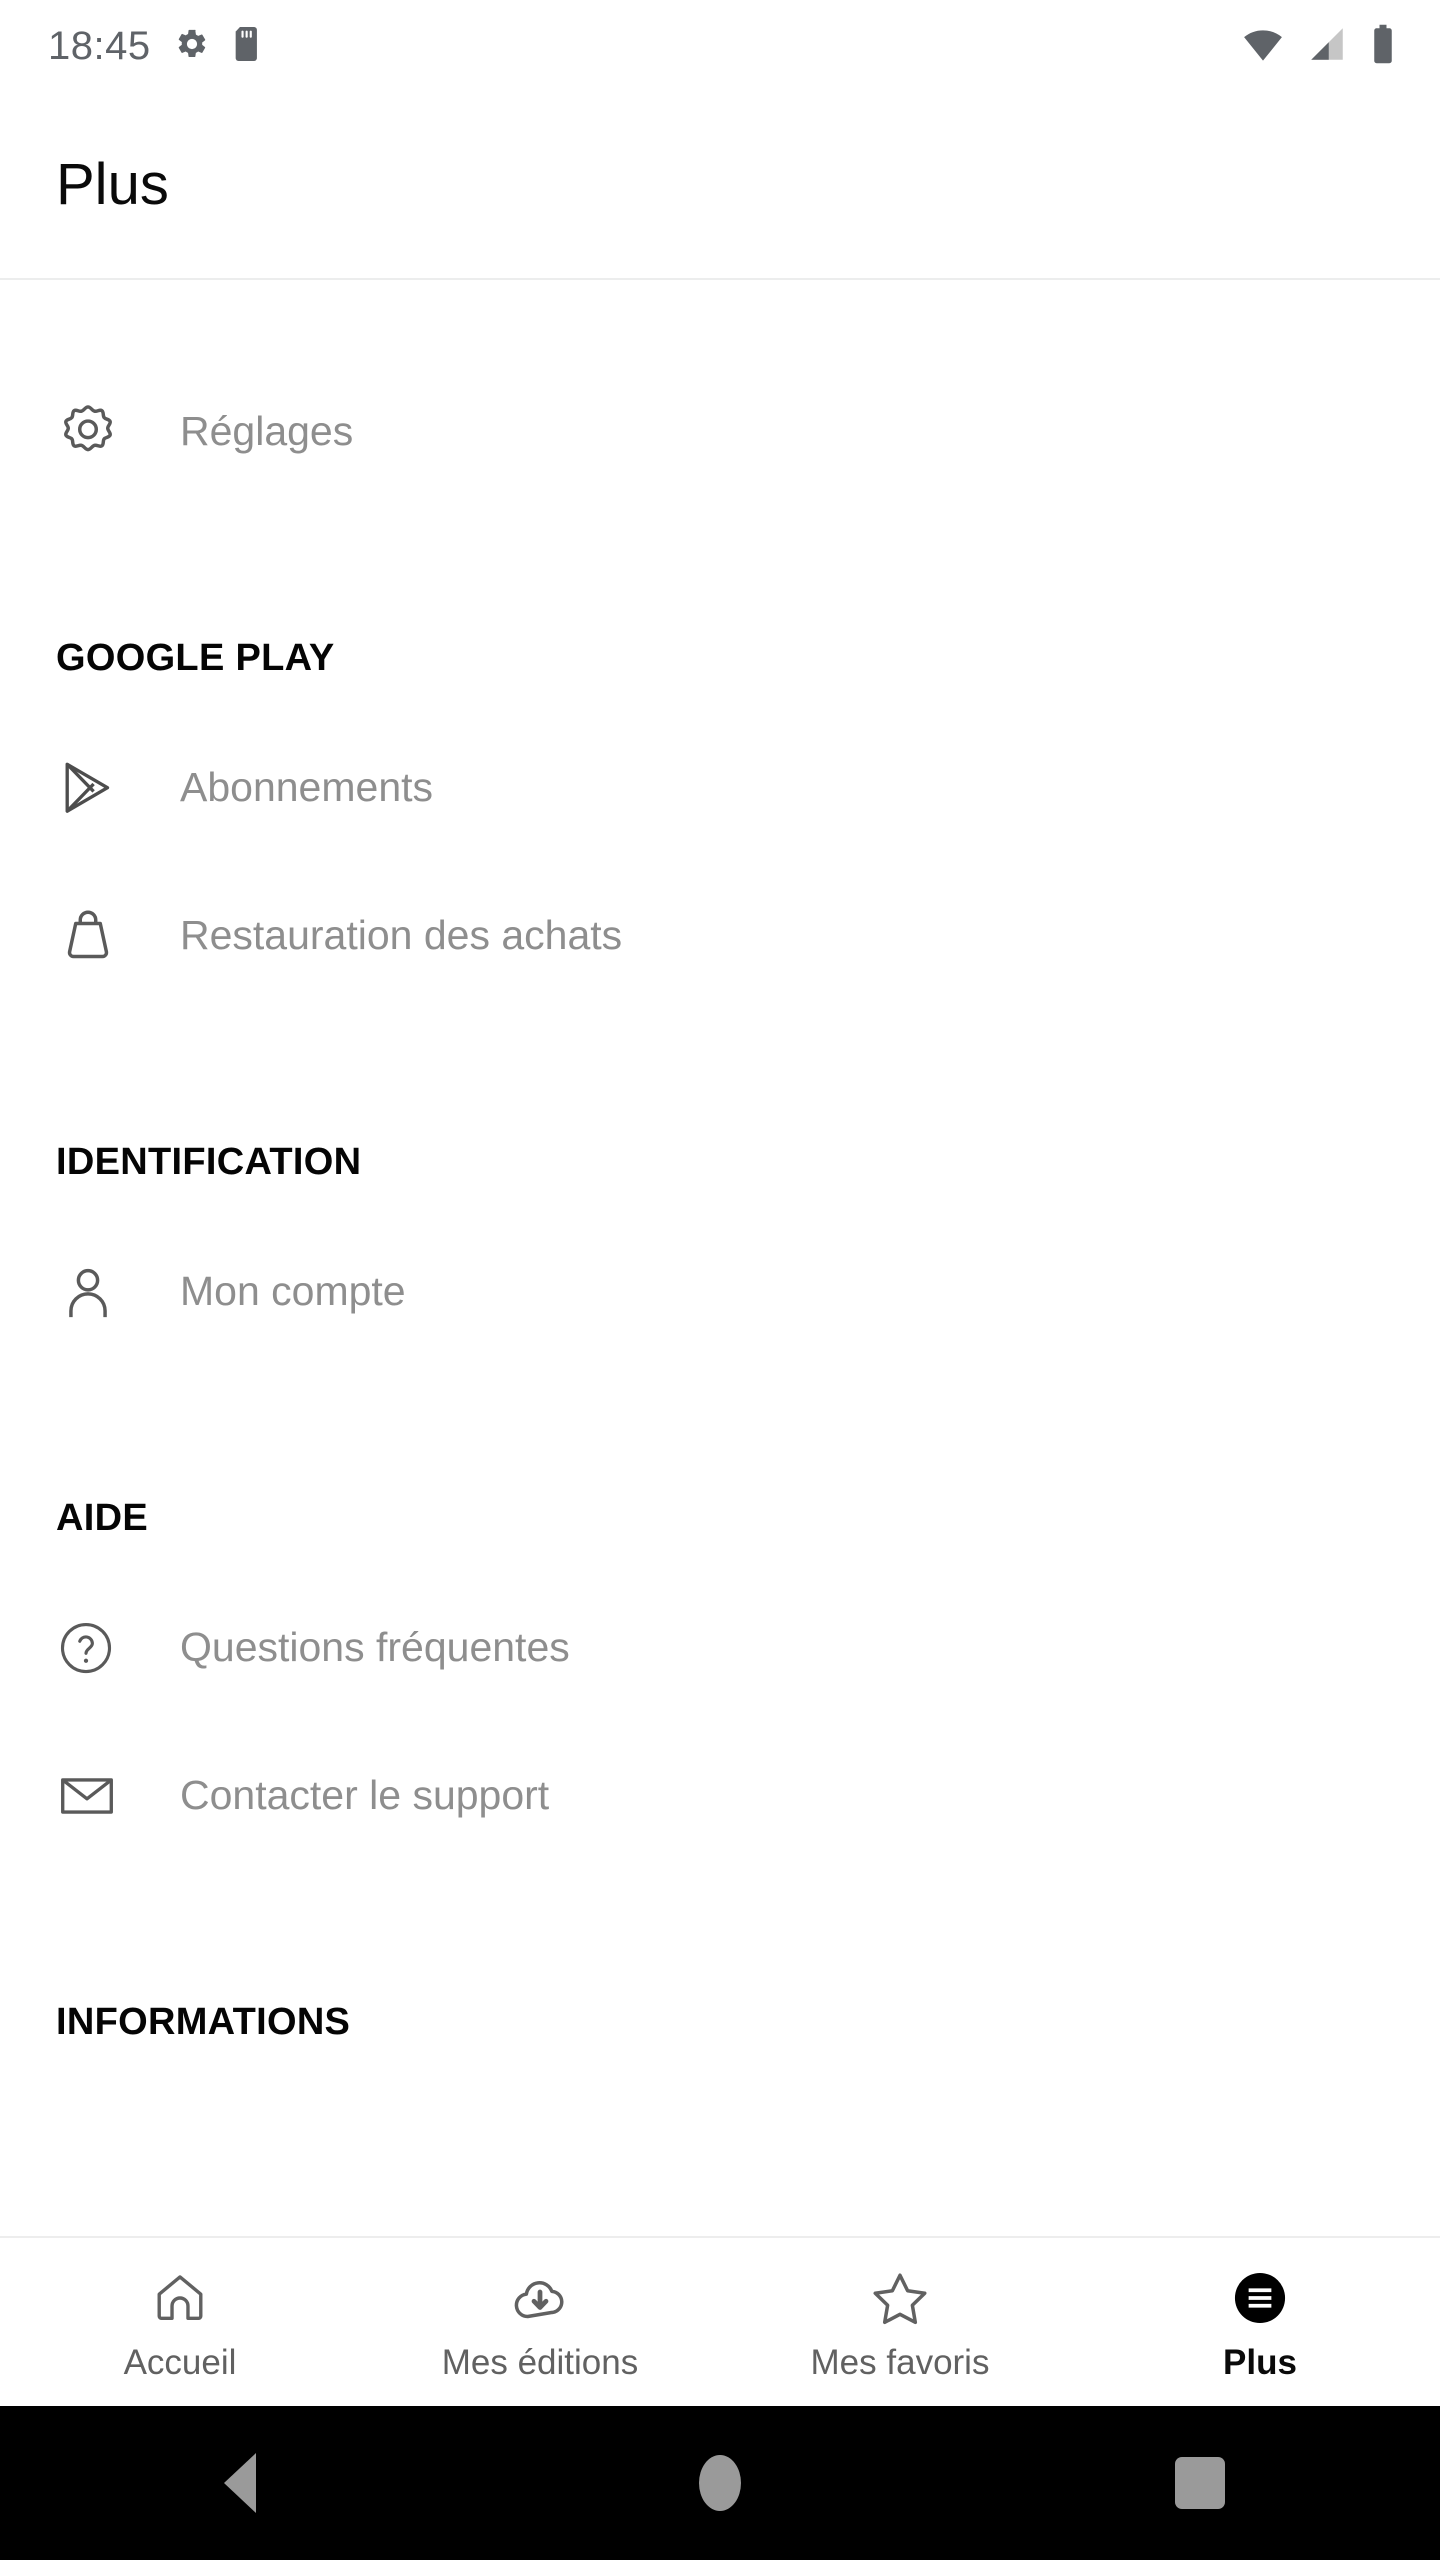 This screenshot has width=1440, height=2560. What do you see at coordinates (900, 2298) in the screenshot?
I see `star-icon` at bounding box center [900, 2298].